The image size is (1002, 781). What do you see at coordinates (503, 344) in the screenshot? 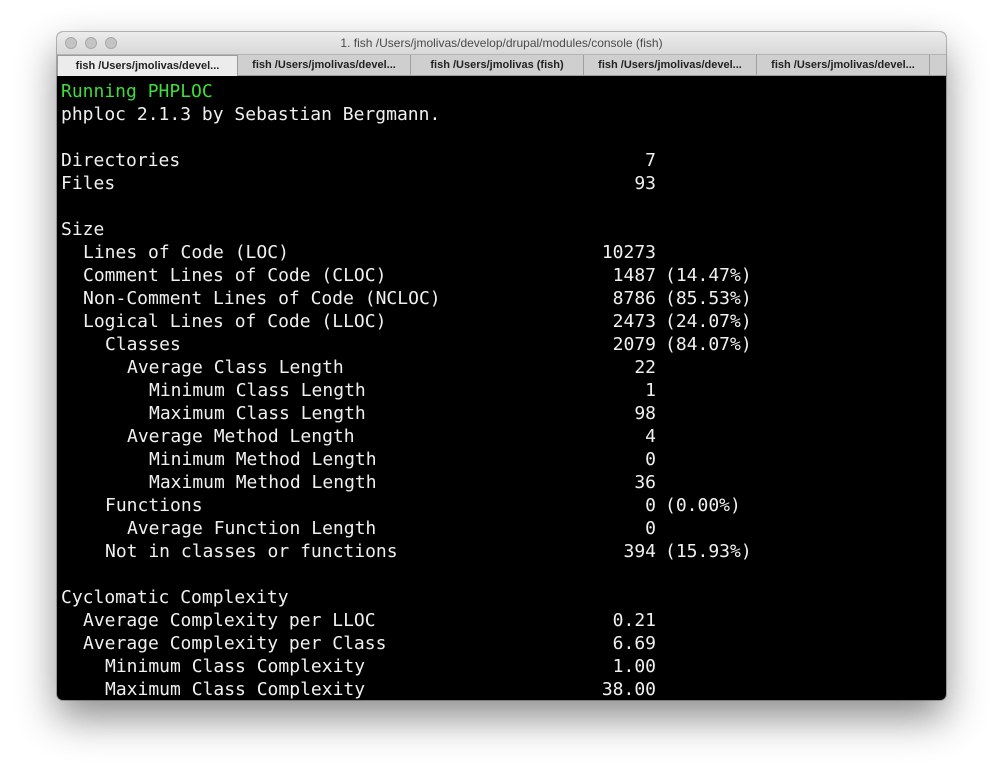
I see `output-line: Classes 2079 (84.07%)` at bounding box center [503, 344].